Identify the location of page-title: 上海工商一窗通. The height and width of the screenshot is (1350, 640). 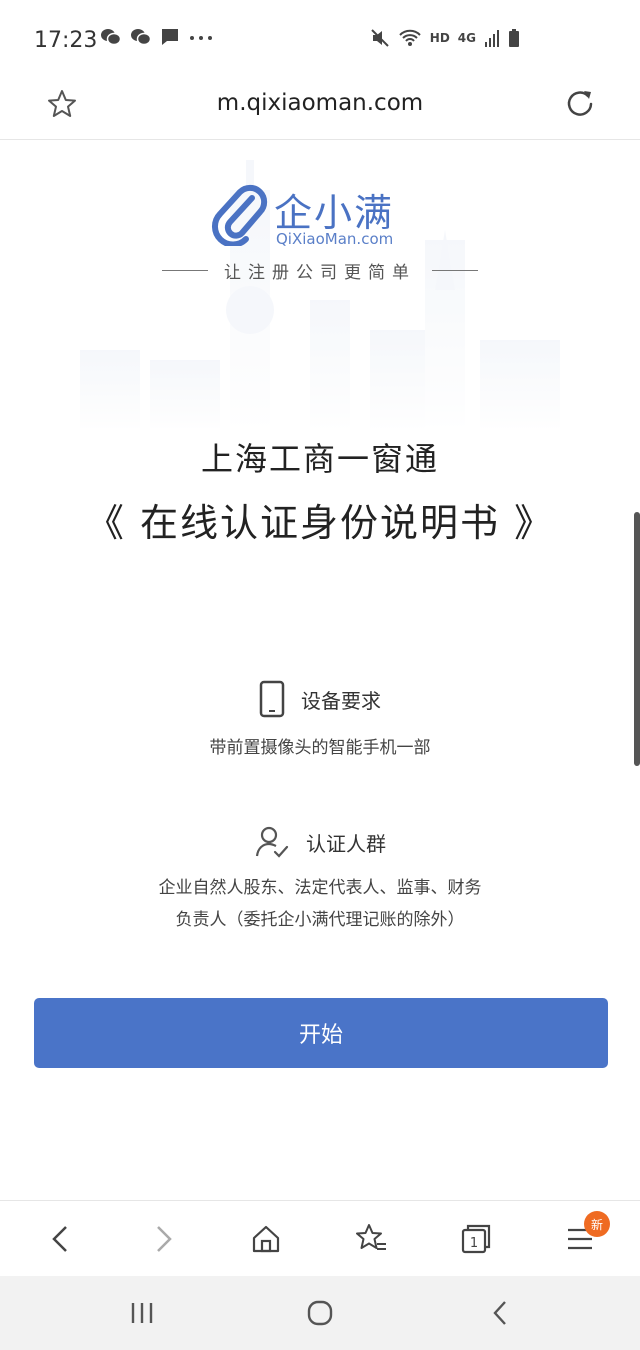
(319, 459).